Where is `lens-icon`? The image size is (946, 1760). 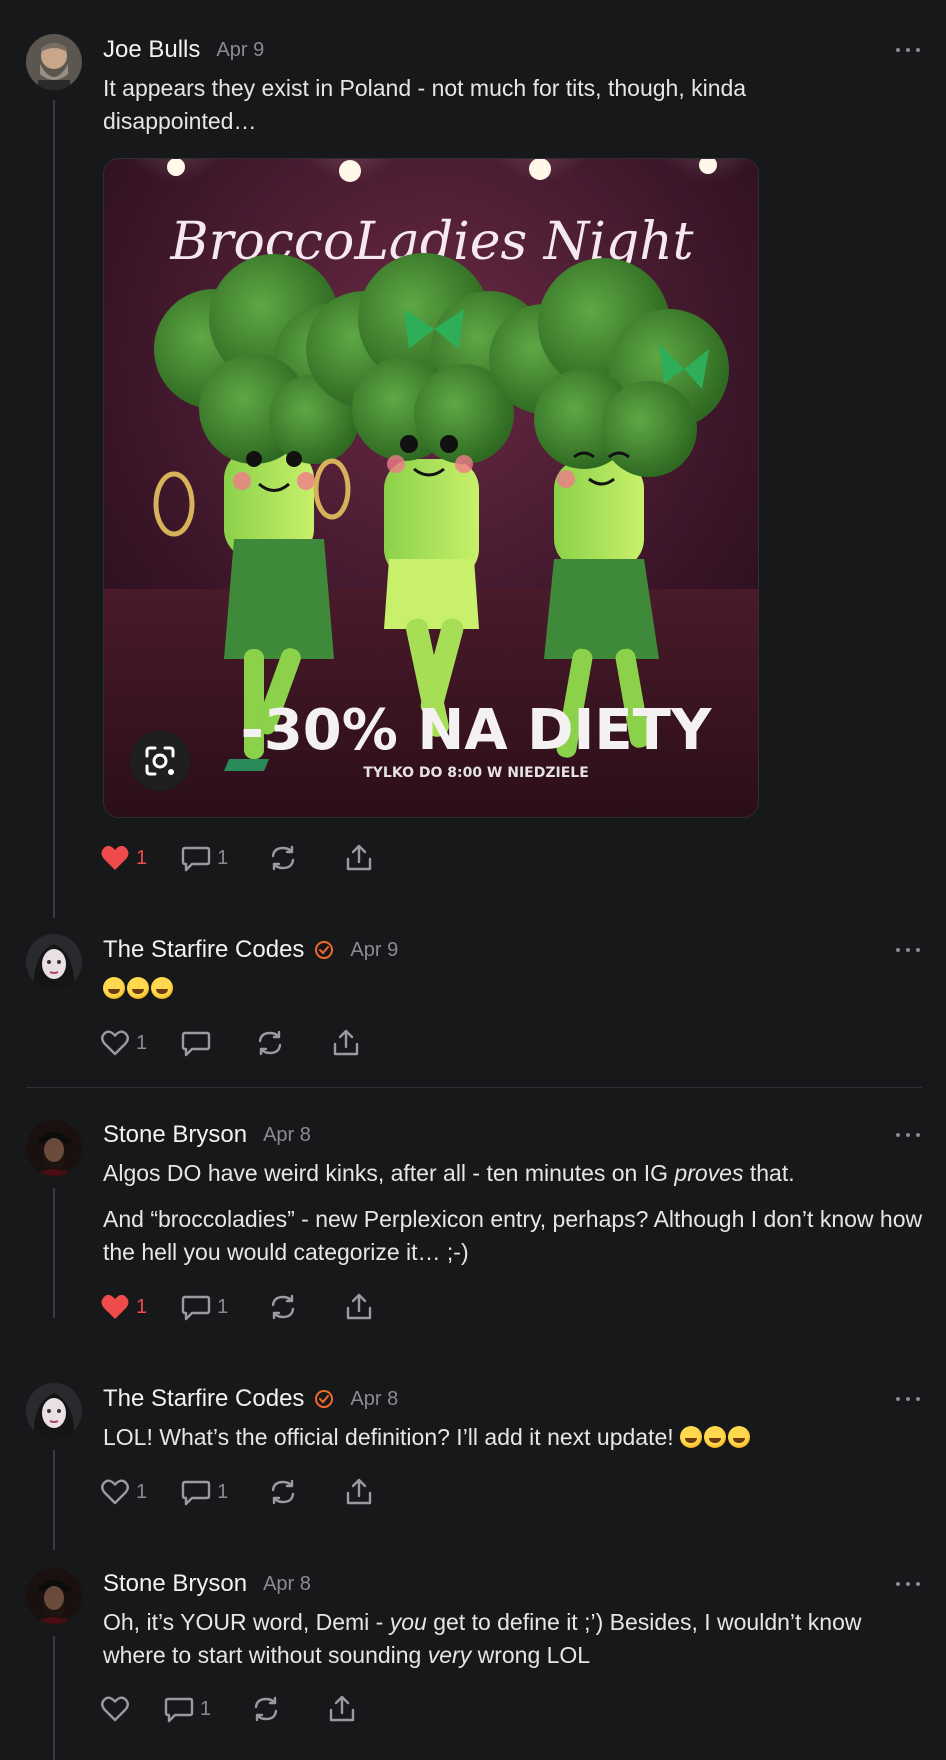 lens-icon is located at coordinates (160, 761).